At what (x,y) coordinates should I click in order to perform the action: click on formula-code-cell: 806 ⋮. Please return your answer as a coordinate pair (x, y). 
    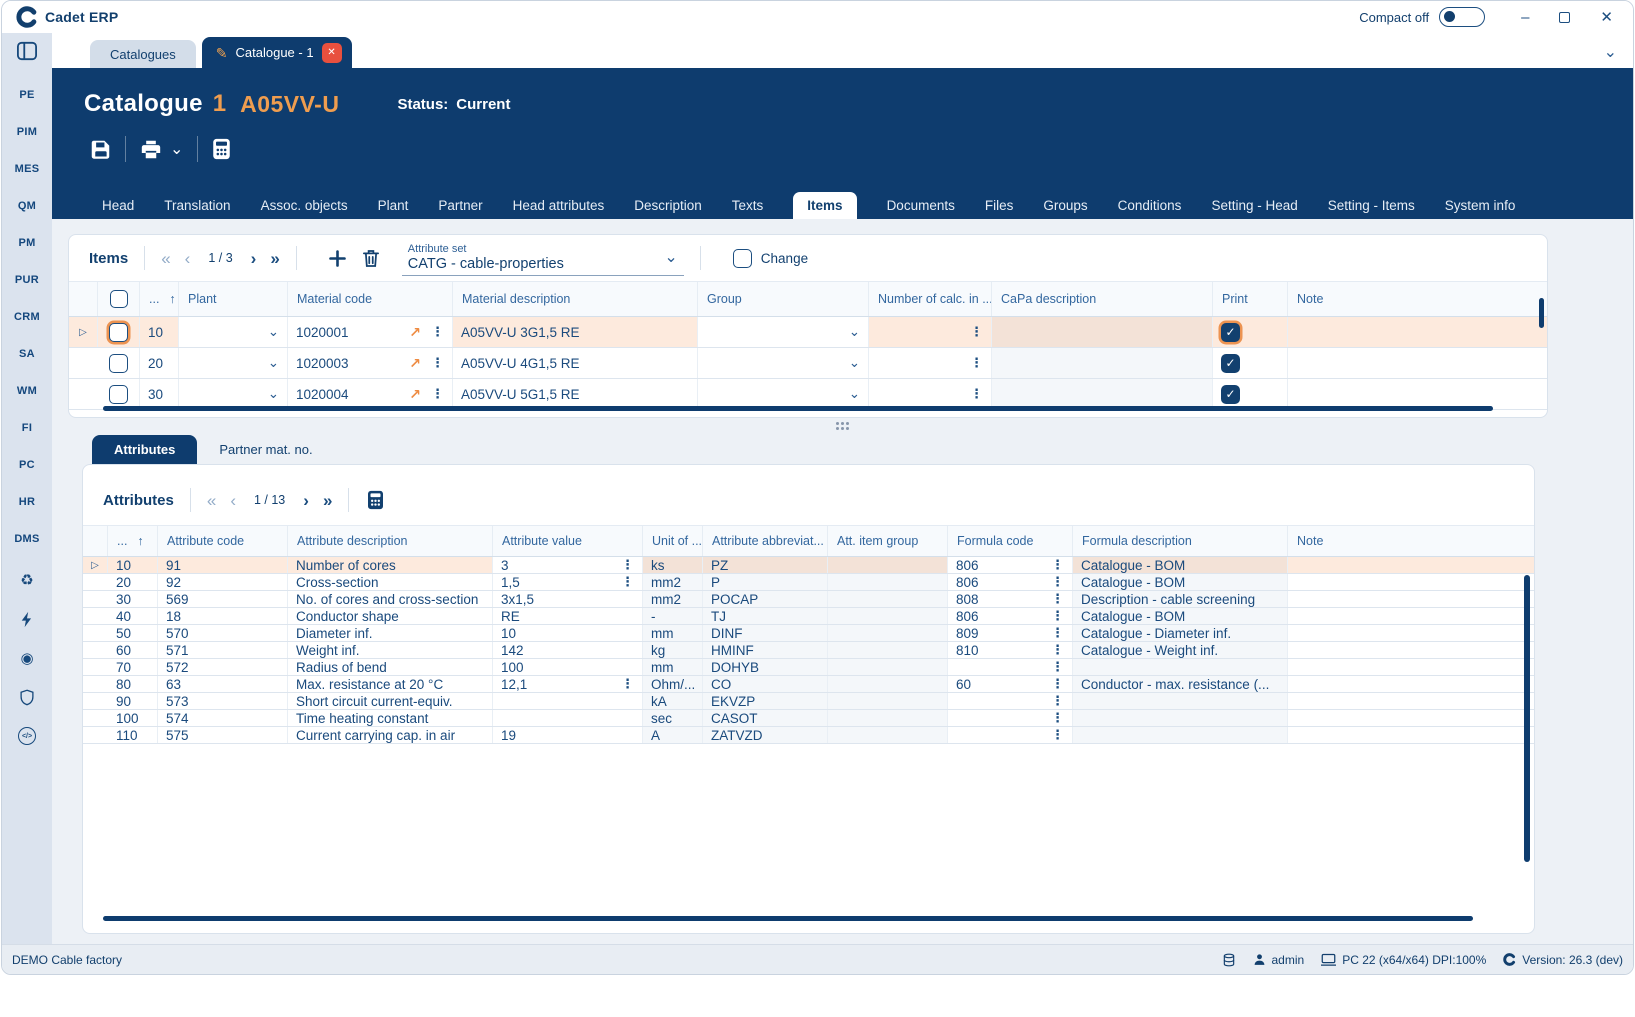
    Looking at the image, I should click on (1010, 616).